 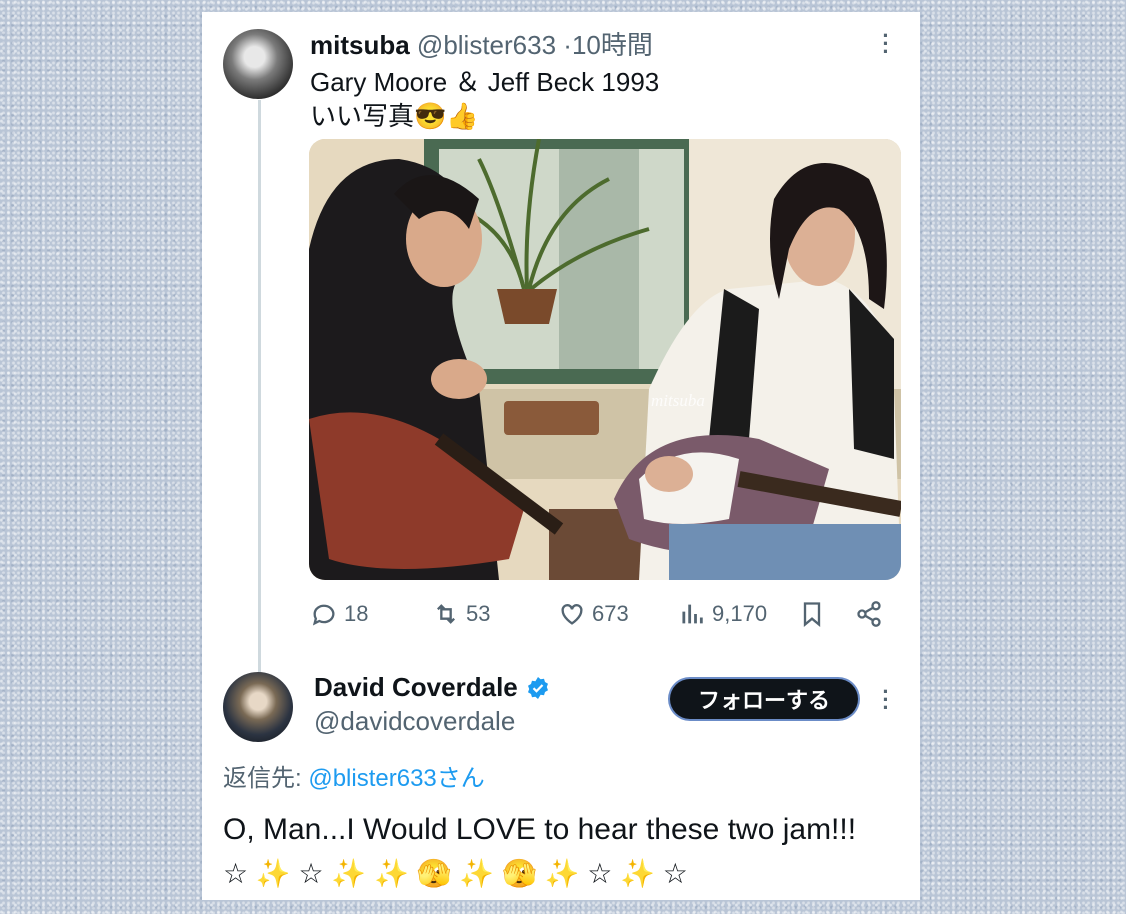 I want to click on tweet-actions: 18 53 673 9,170, so click(x=605, y=617).